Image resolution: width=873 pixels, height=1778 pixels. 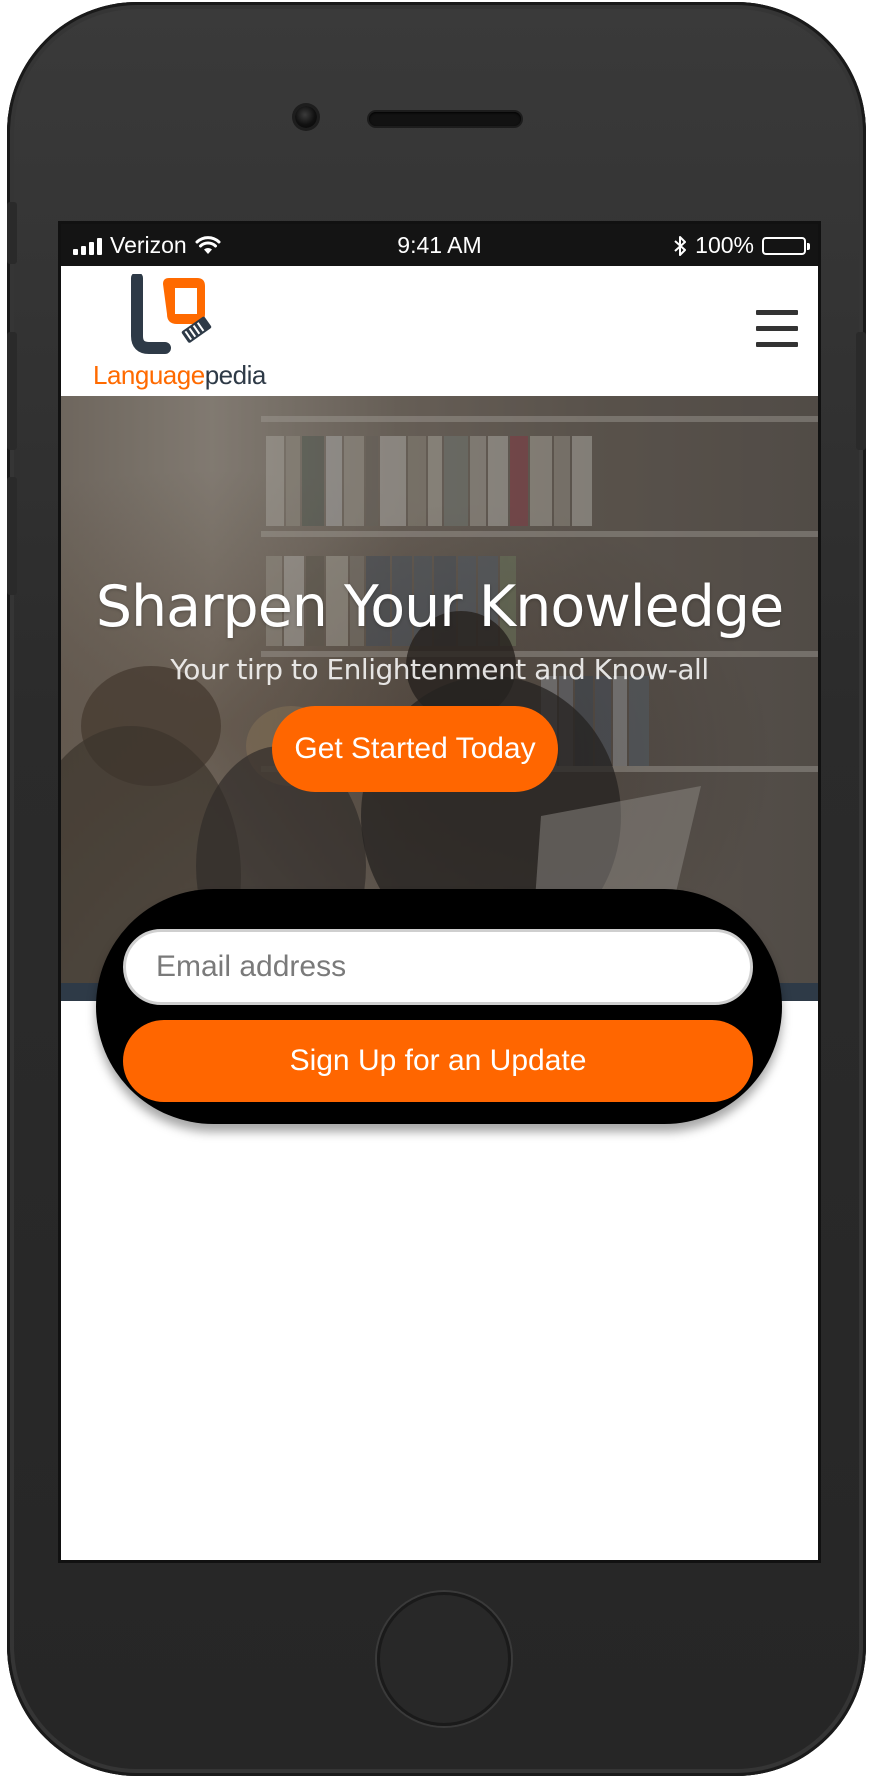 I want to click on status-bar: Verizon 9:41 AM 100%, so click(x=439, y=245).